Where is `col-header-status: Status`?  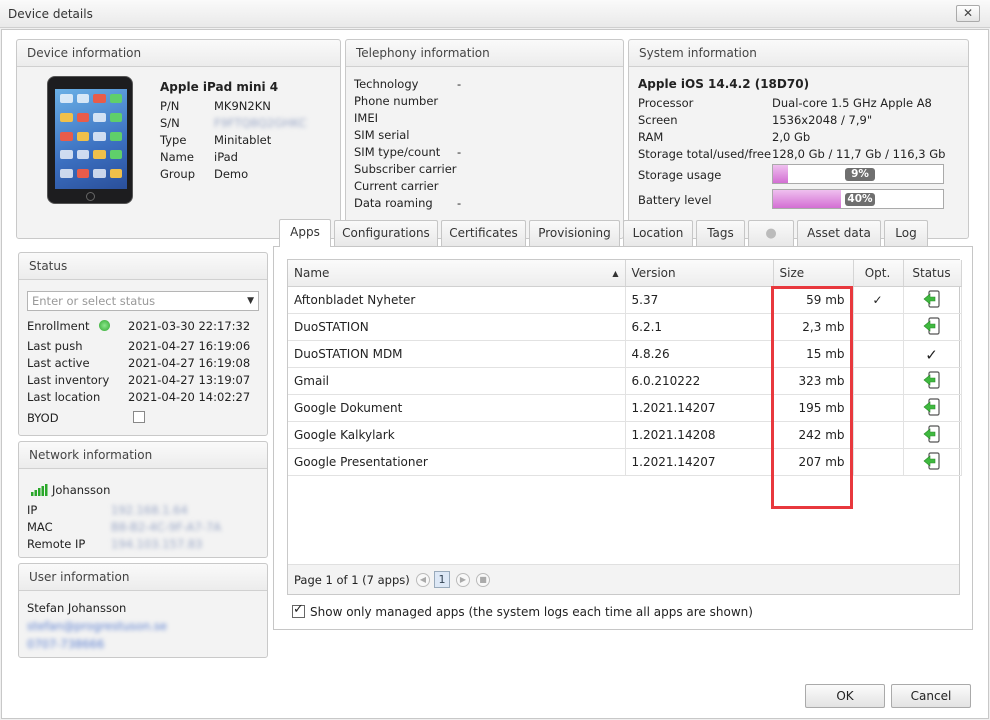
col-header-status: Status is located at coordinates (932, 273).